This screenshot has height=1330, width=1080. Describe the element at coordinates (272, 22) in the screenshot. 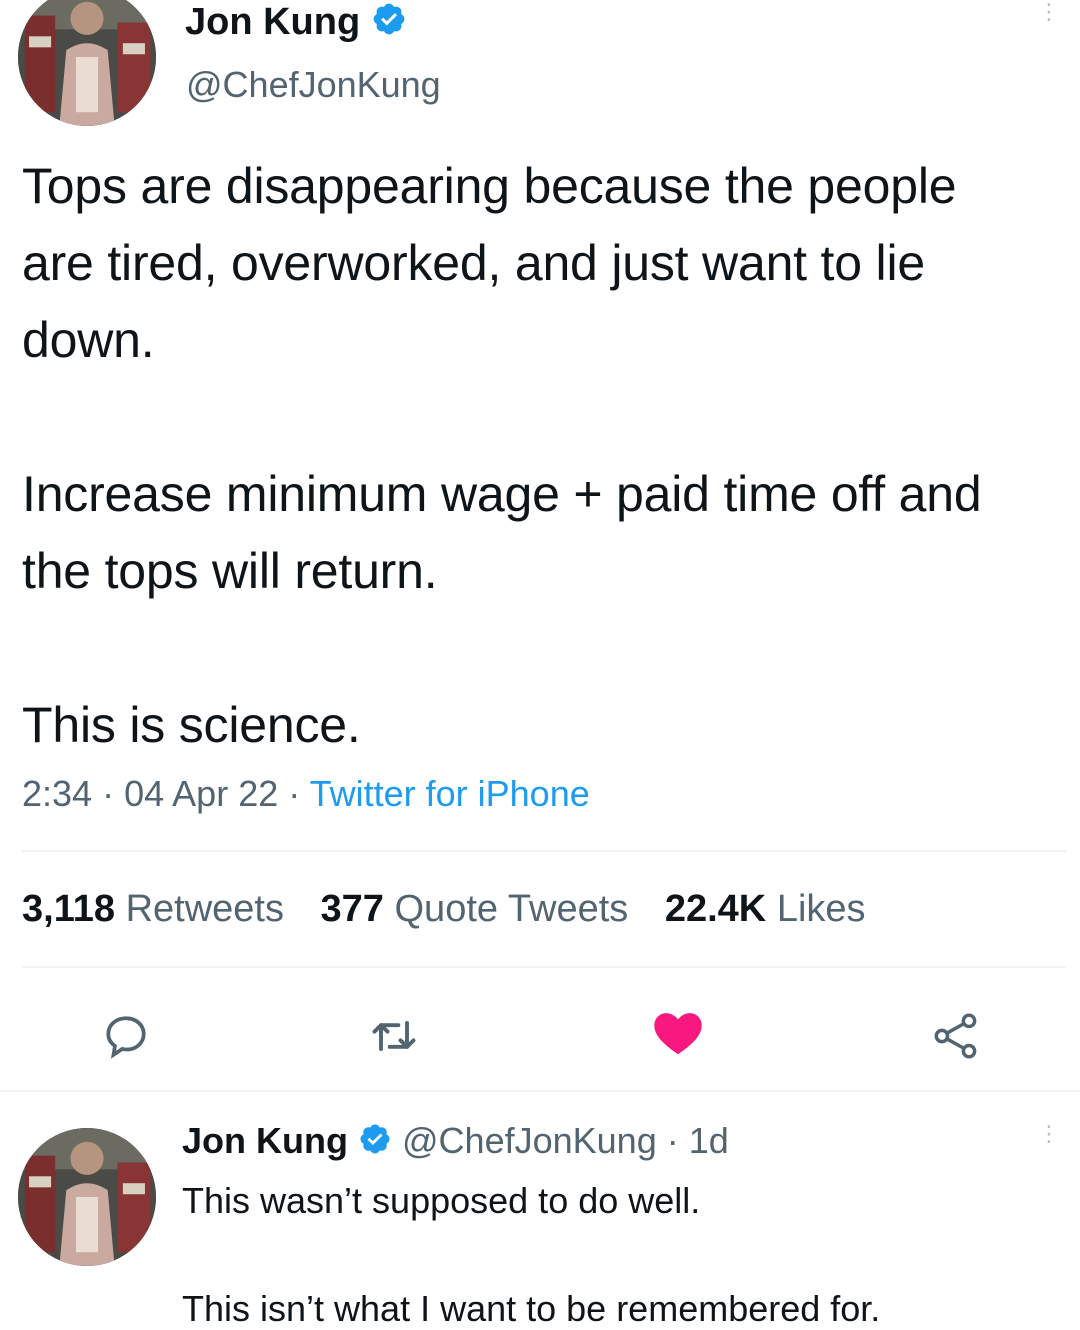

I see `author-name: Jon Kung` at that location.